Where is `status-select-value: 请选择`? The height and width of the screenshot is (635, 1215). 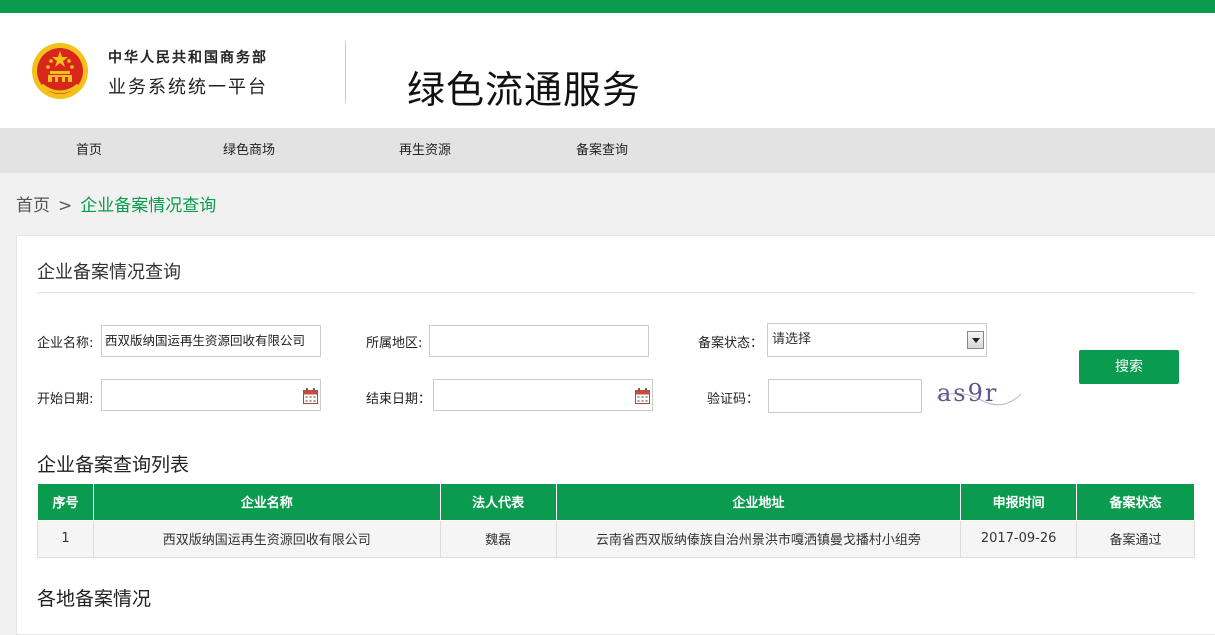
status-select-value: 请选择 is located at coordinates (792, 339).